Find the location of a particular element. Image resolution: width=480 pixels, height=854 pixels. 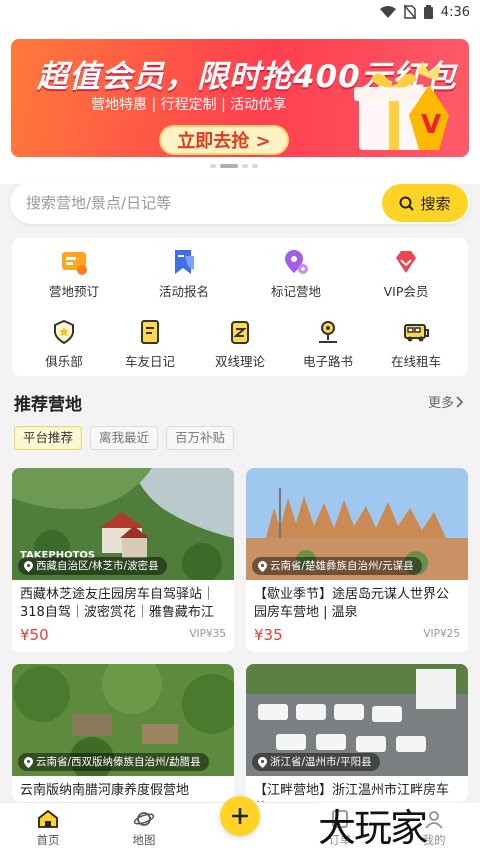

status-bar: 4:36 is located at coordinates (240, 12).